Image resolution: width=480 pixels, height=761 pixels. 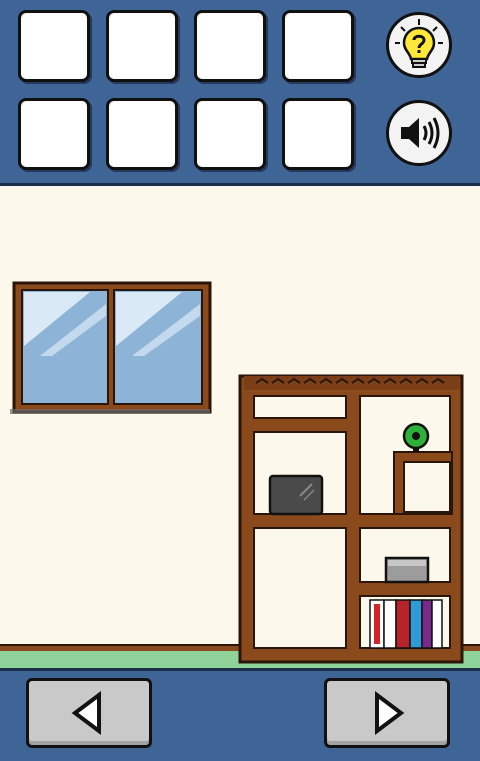 What do you see at coordinates (296, 495) in the screenshot?
I see `laptop` at bounding box center [296, 495].